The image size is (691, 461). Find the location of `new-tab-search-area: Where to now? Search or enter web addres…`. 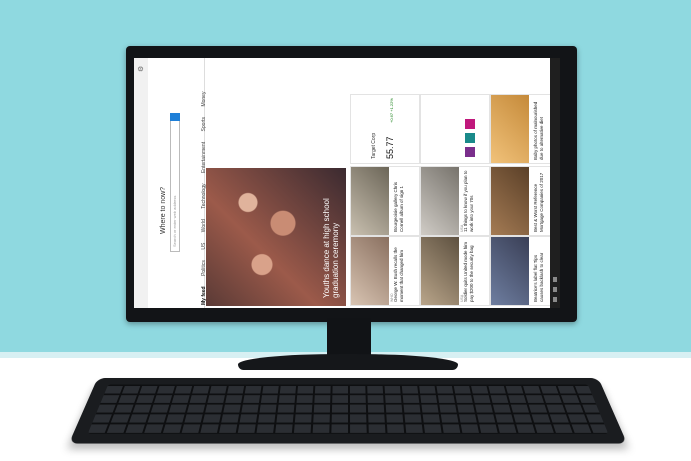

new-tab-search-area: Where to now? Search or enter web addres… is located at coordinates (170, 183).